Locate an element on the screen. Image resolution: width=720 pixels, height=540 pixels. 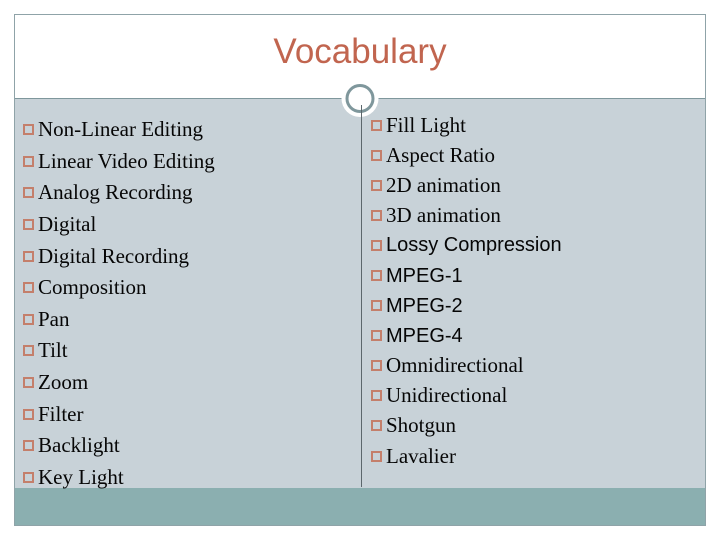
list-item: Digital is located at coordinates (188, 225).